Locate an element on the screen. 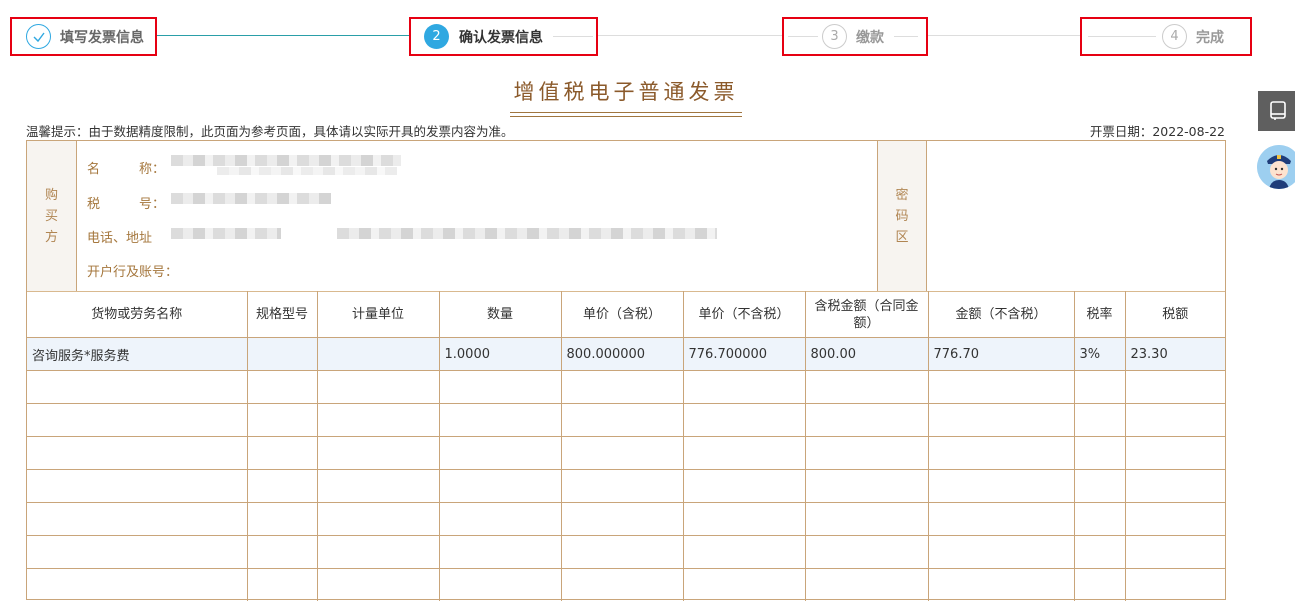 Image resolution: width=1295 pixels, height=601 pixels. redacted-address is located at coordinates (527, 233).